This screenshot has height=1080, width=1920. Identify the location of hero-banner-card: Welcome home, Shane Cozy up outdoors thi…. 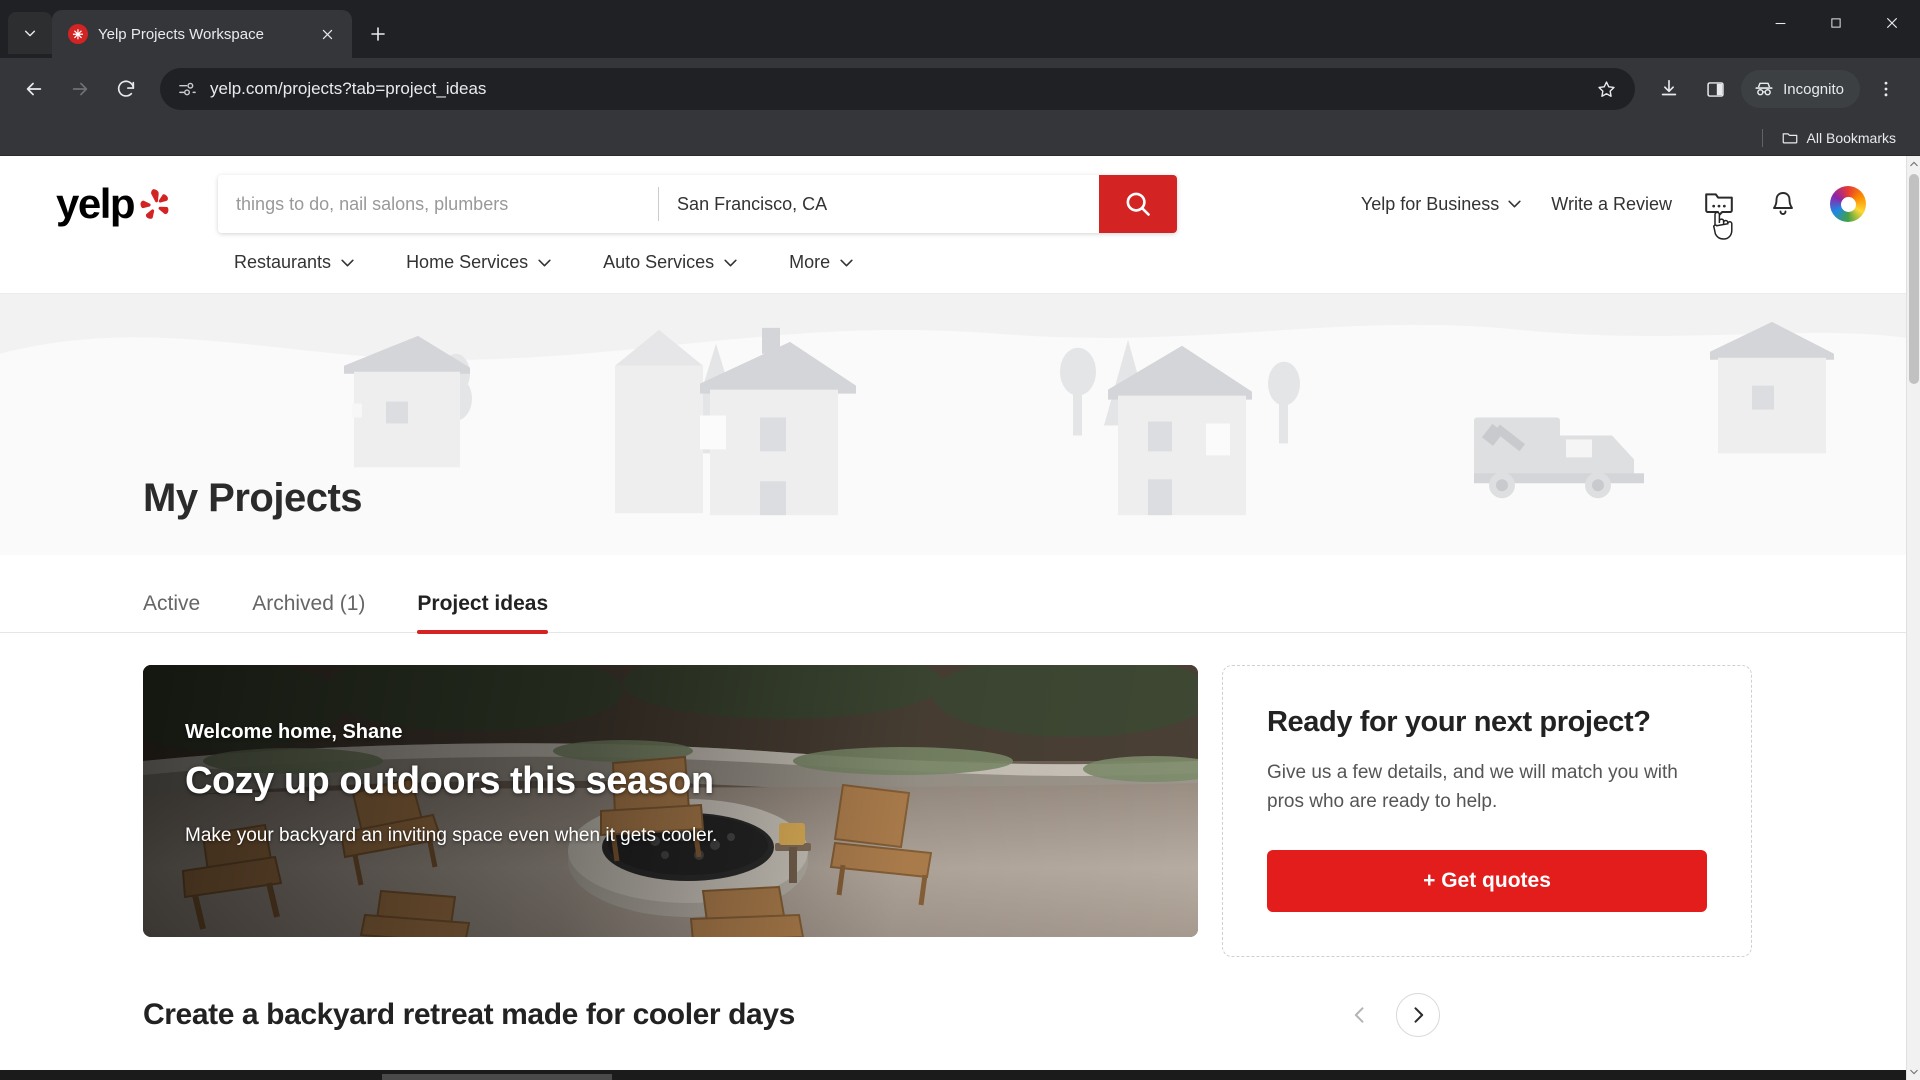
(670, 801).